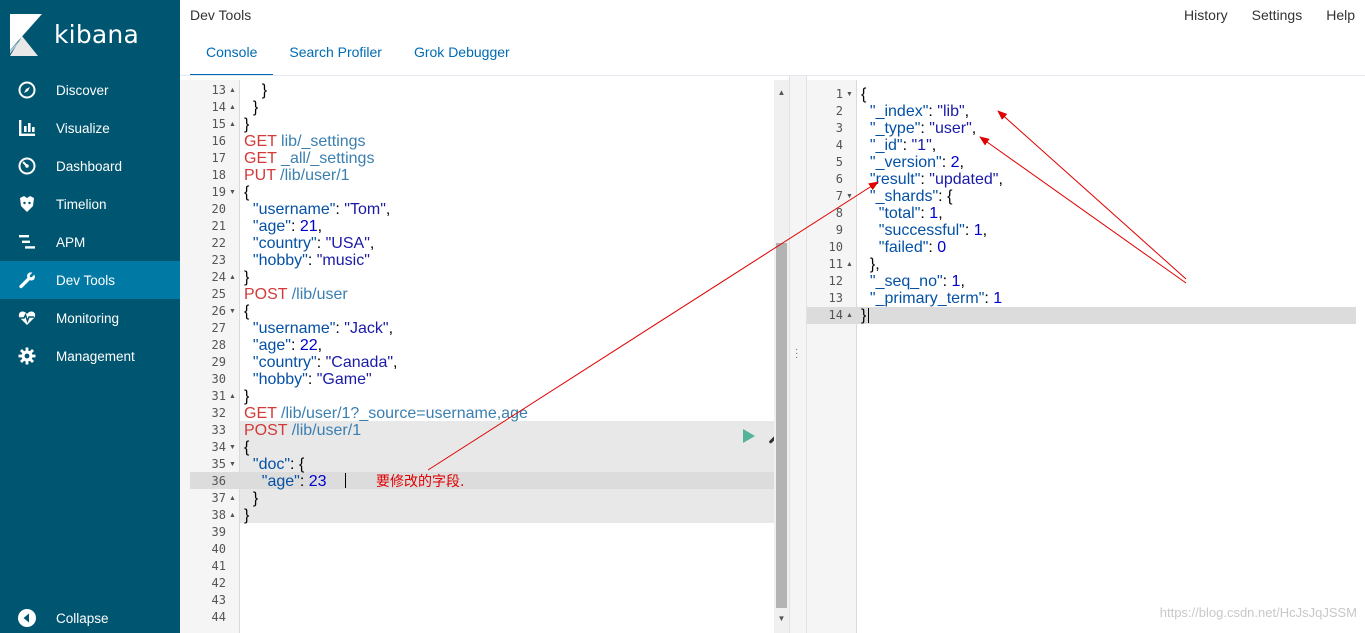 This screenshot has width=1365, height=633. I want to click on line-number: 22, so click(218, 243).